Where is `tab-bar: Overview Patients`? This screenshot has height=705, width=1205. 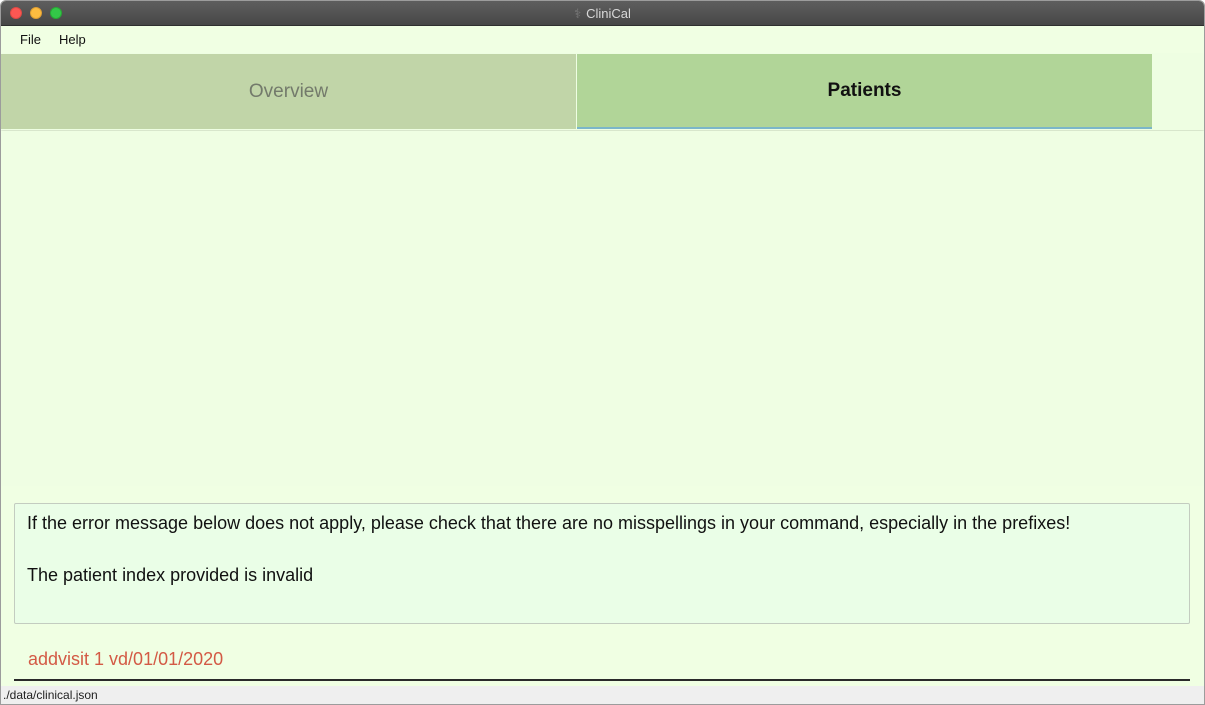 tab-bar: Overview Patients is located at coordinates (602, 92).